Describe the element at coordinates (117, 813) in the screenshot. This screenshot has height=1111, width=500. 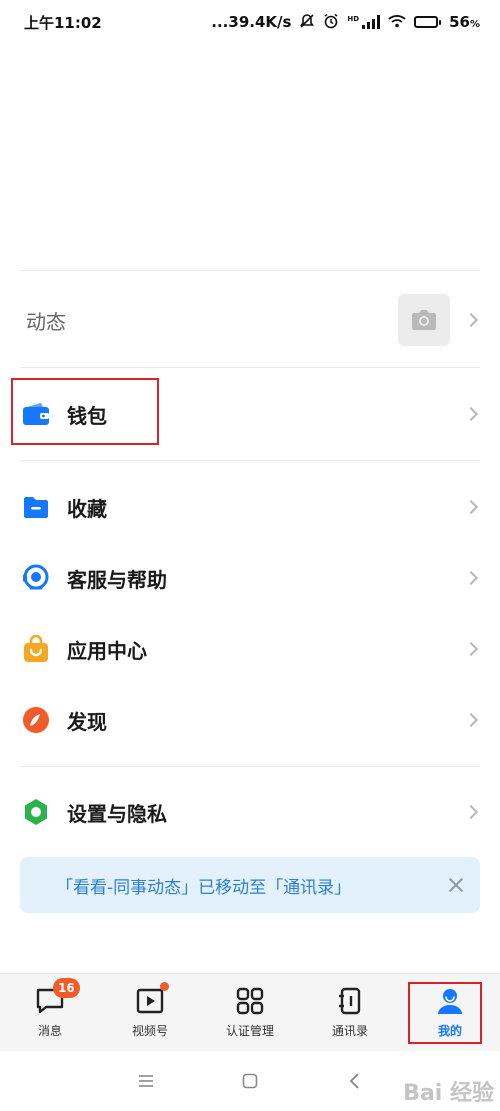
I see `settings-label: 设置与隐私` at that location.